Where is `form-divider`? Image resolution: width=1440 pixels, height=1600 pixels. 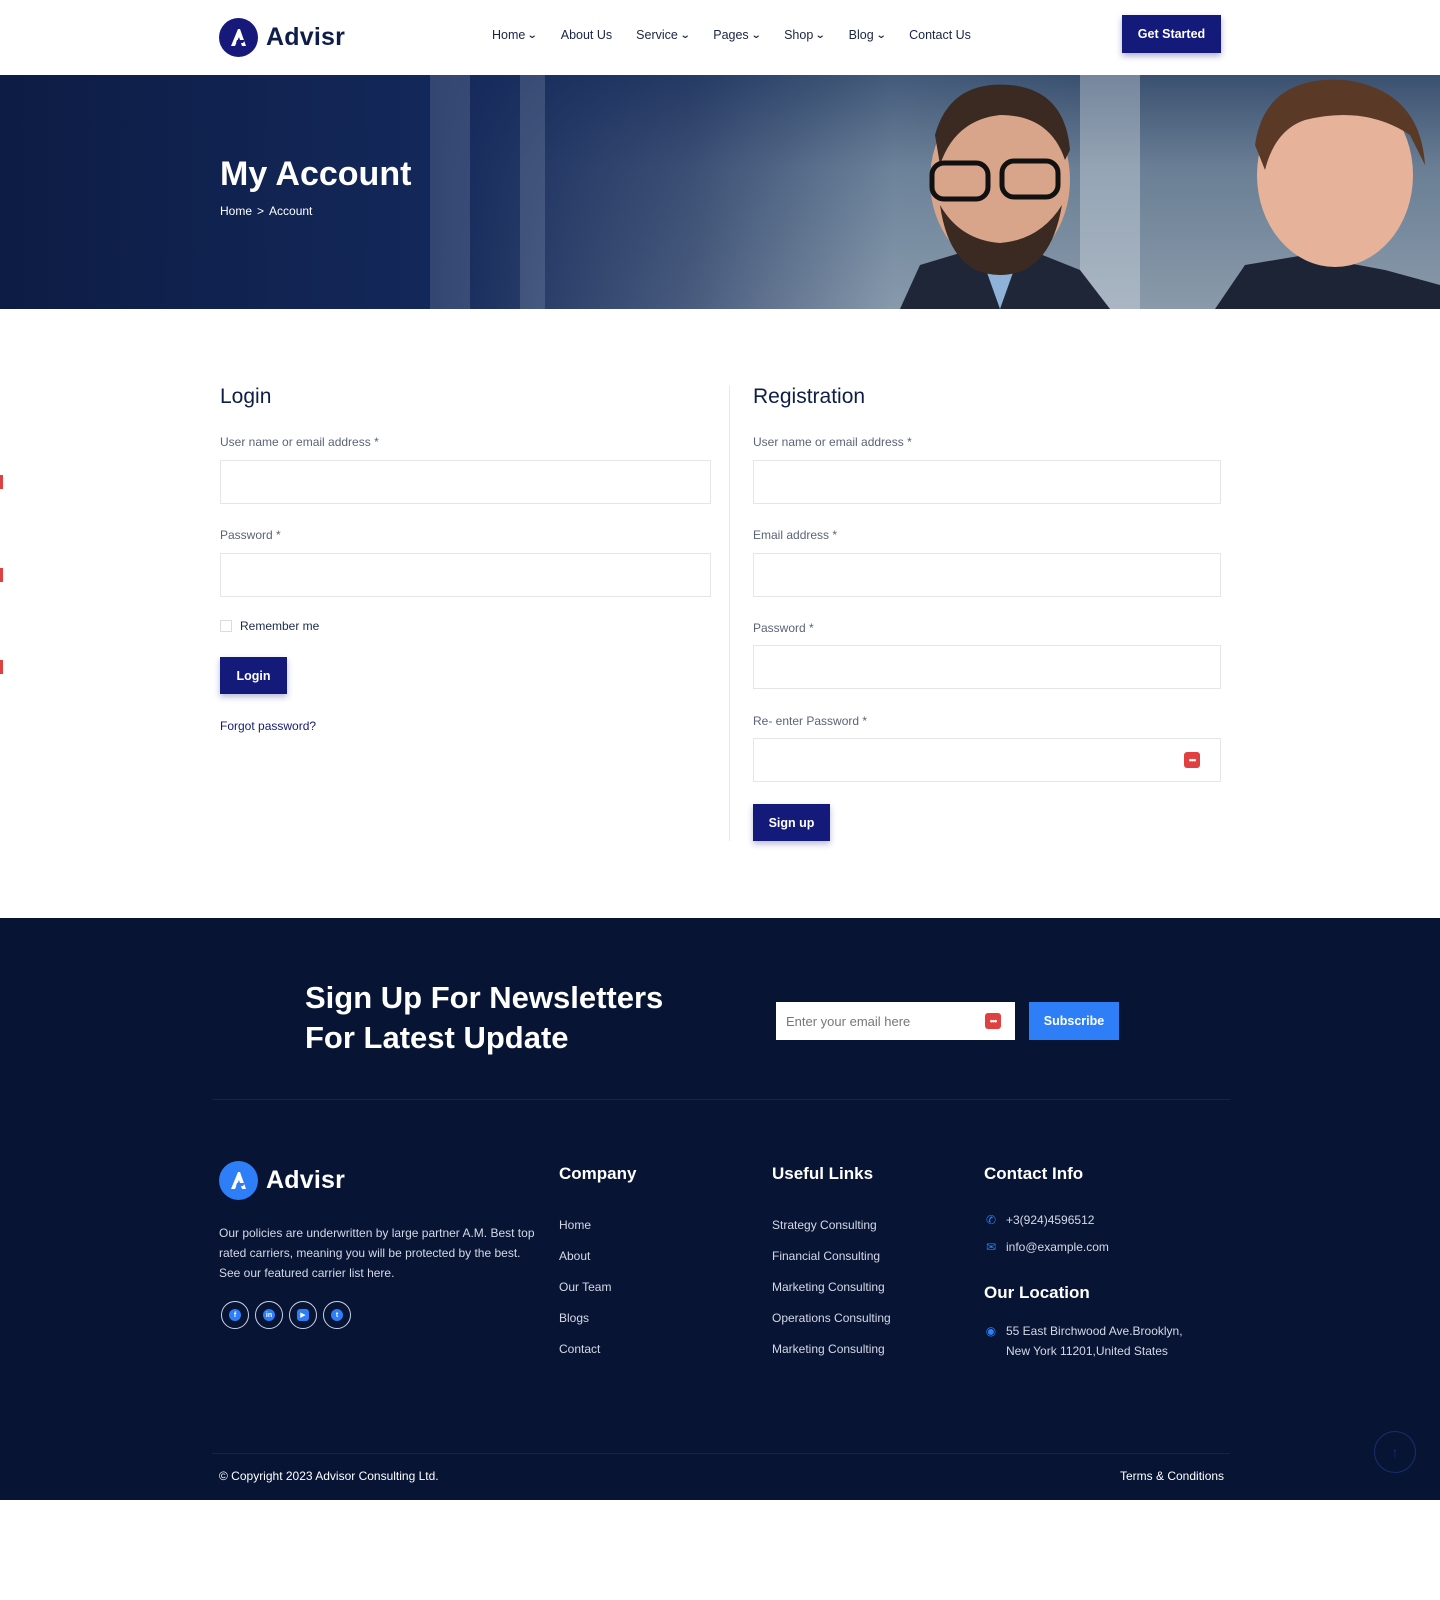
form-divider is located at coordinates (729, 613).